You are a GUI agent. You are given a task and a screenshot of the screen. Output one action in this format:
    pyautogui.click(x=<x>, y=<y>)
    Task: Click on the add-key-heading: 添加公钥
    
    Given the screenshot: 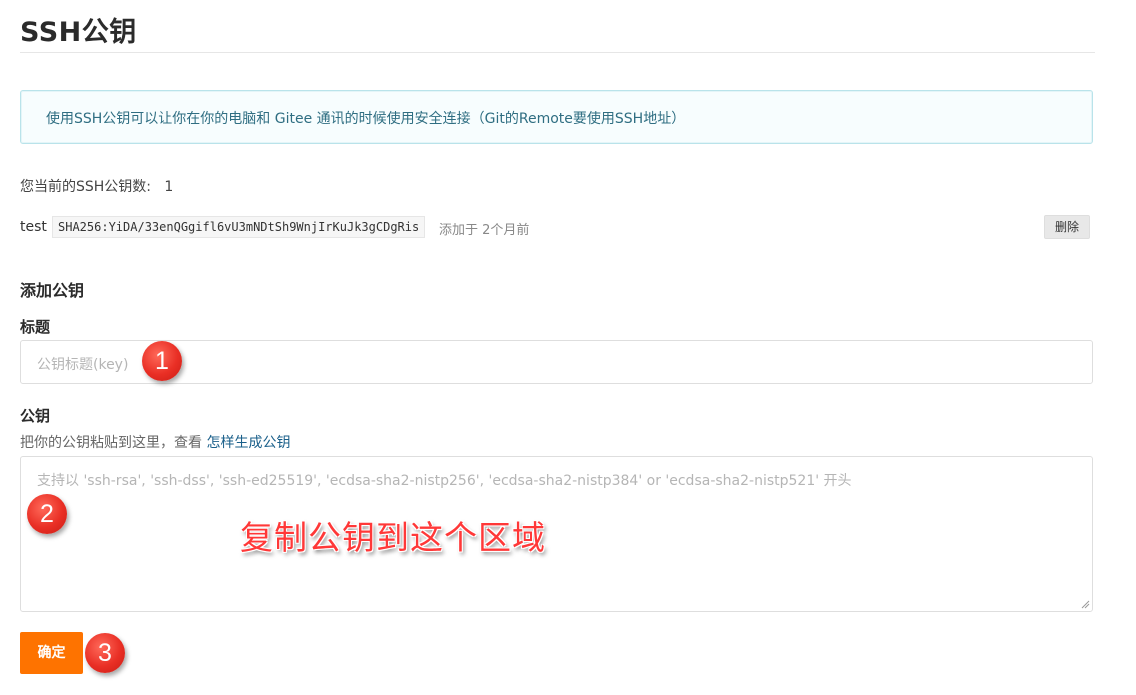 What is the action you would take?
    pyautogui.click(x=52, y=290)
    